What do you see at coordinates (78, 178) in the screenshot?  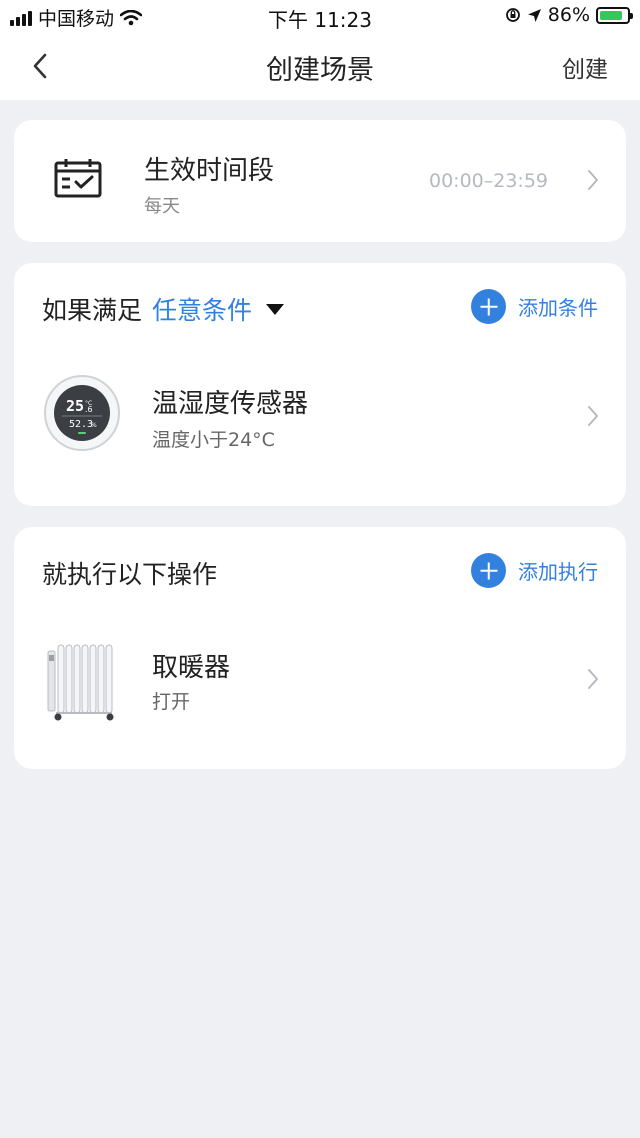 I see `calendar-check-icon` at bounding box center [78, 178].